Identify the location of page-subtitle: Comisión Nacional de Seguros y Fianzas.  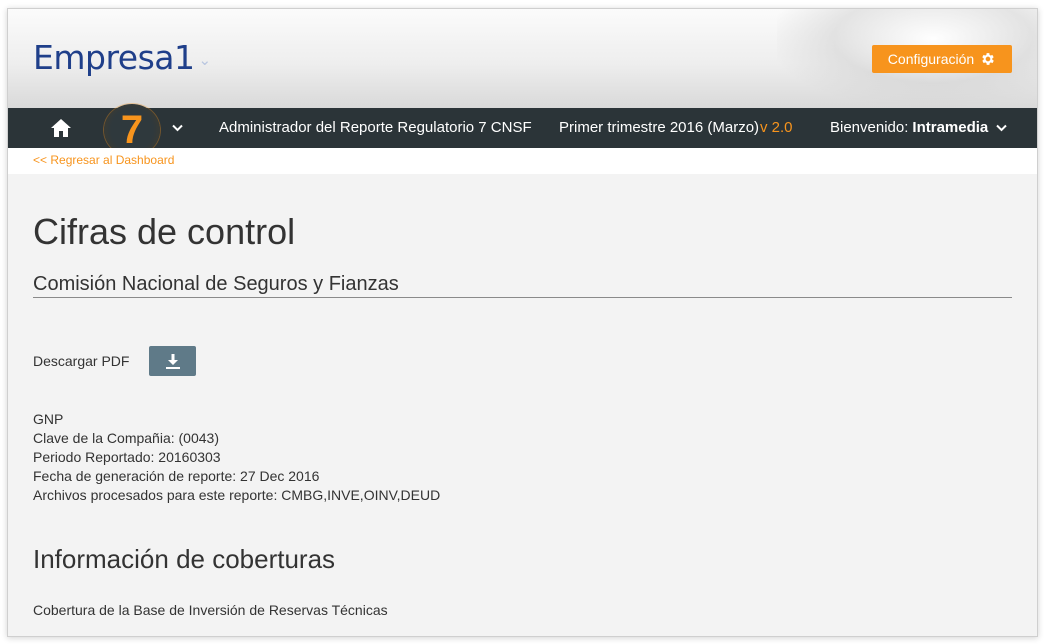
(216, 284).